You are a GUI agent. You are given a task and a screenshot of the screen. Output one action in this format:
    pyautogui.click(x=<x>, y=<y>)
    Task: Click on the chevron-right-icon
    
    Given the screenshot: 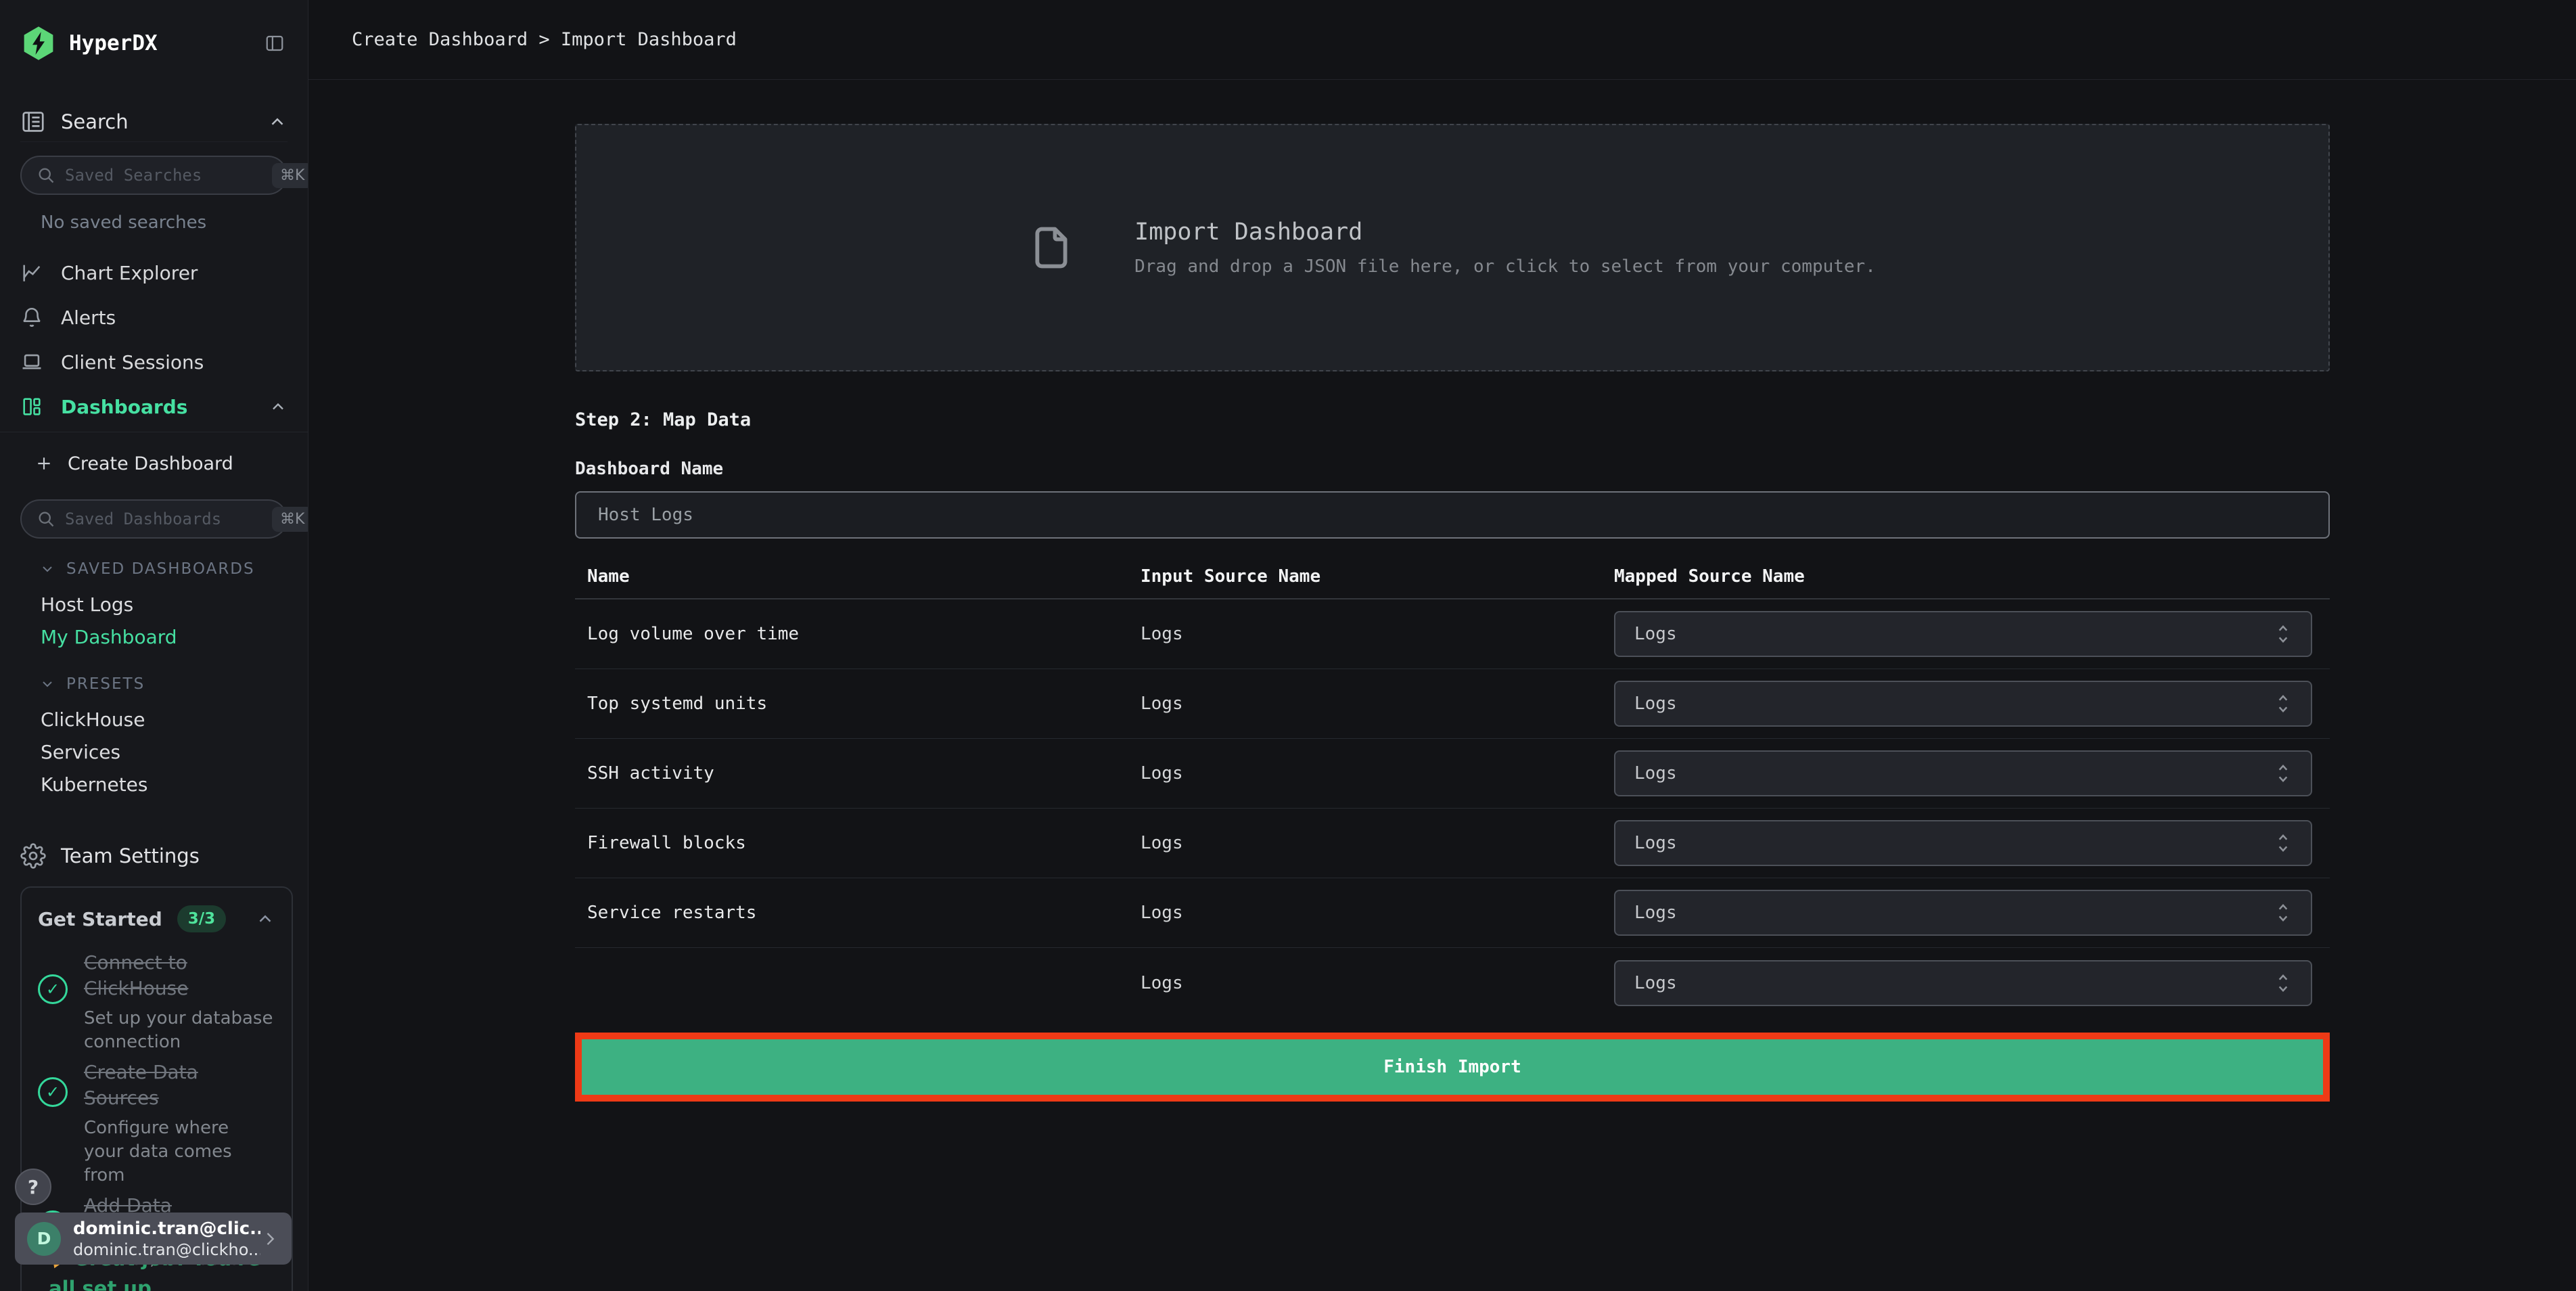 What is the action you would take?
    pyautogui.click(x=269, y=1238)
    